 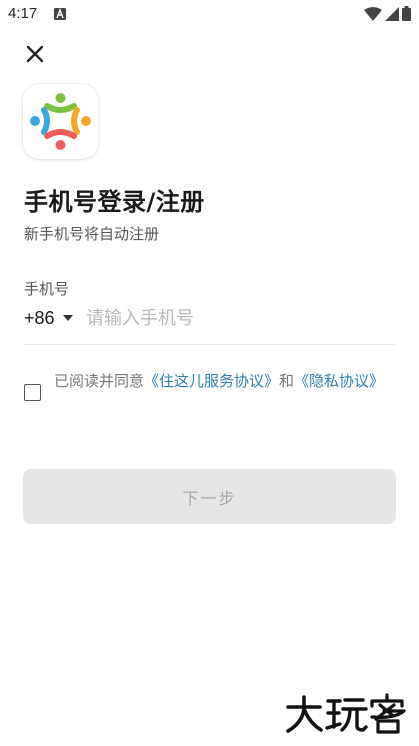 I want to click on next-button: 下一步, so click(x=209, y=496).